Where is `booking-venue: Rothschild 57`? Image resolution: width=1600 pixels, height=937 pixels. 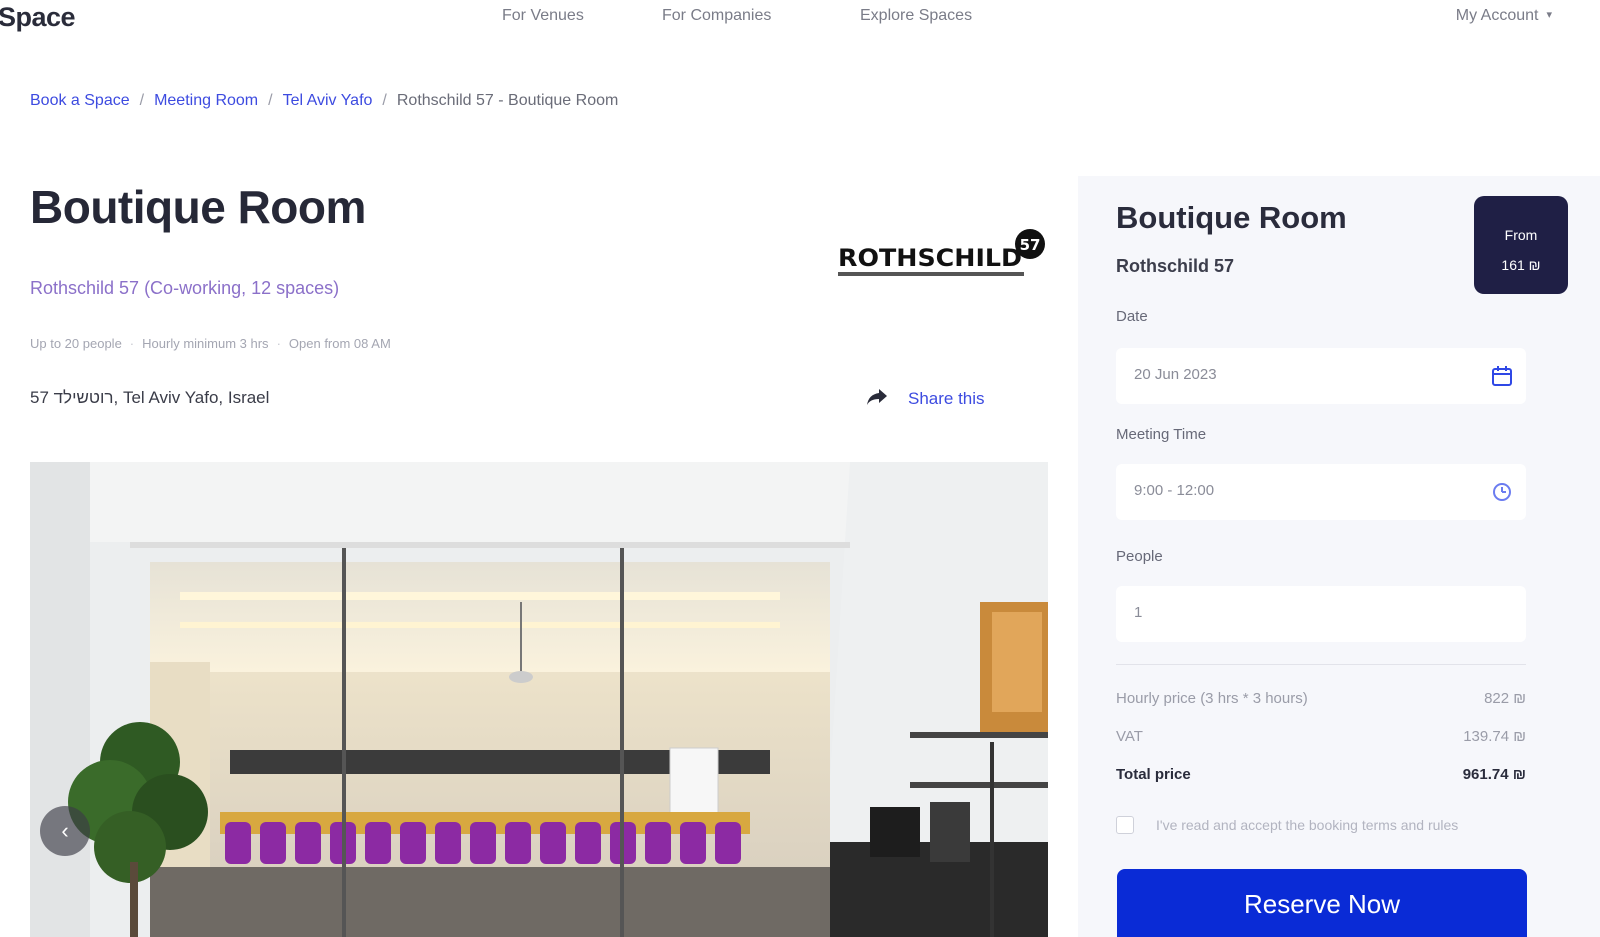
booking-venue: Rothschild 57 is located at coordinates (1175, 266).